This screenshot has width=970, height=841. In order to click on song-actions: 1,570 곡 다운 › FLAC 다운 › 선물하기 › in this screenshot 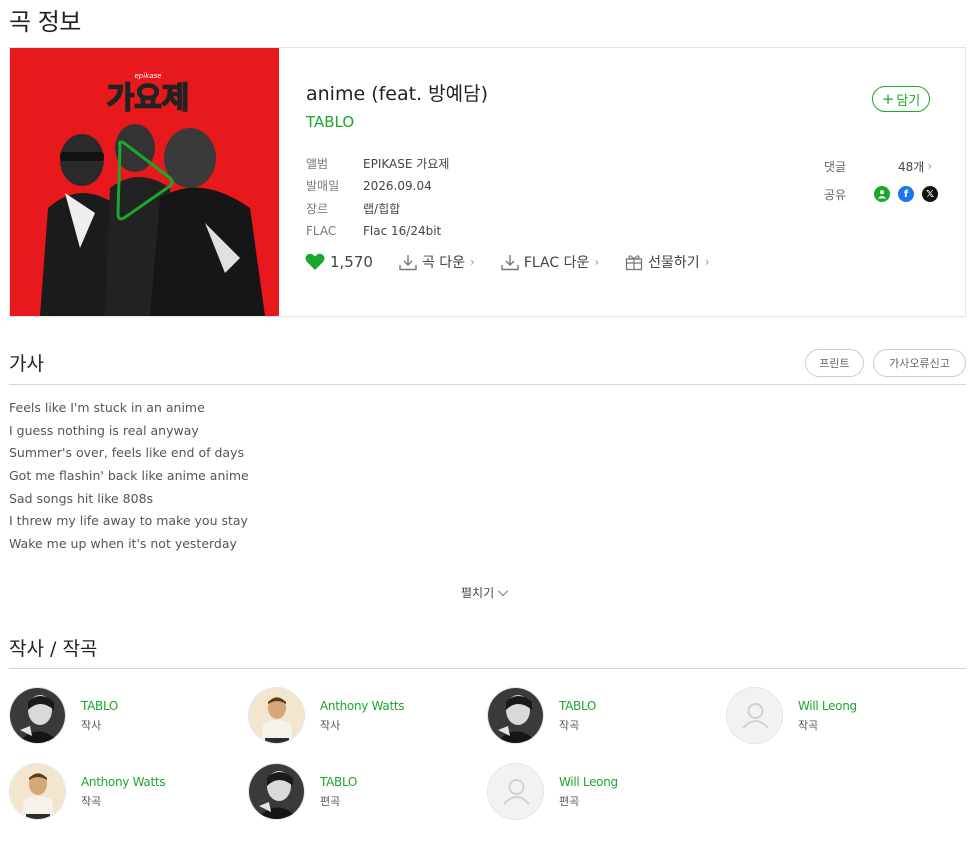, I will do `click(520, 262)`.